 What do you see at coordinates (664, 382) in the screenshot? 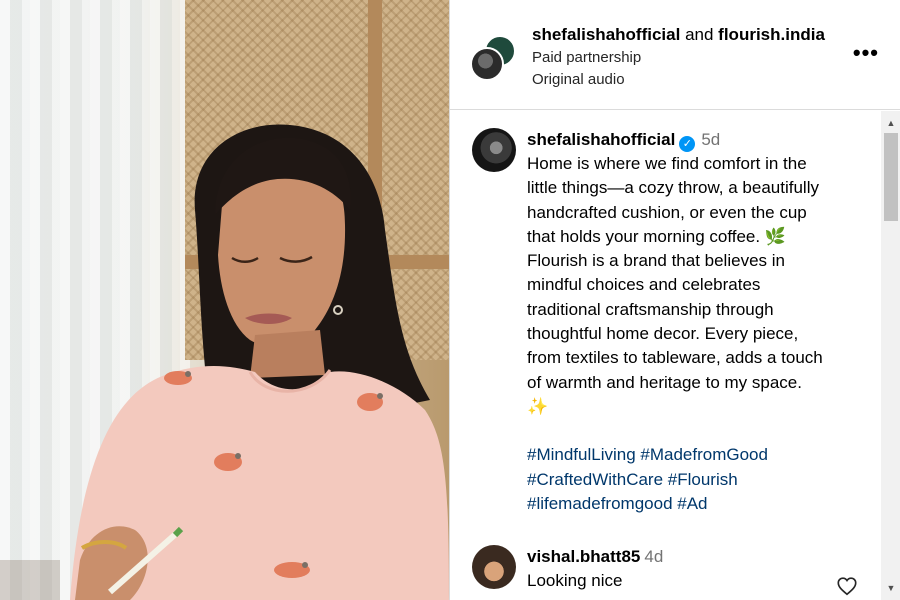
I see `caption-line: of warmth and heritage to my space.` at bounding box center [664, 382].